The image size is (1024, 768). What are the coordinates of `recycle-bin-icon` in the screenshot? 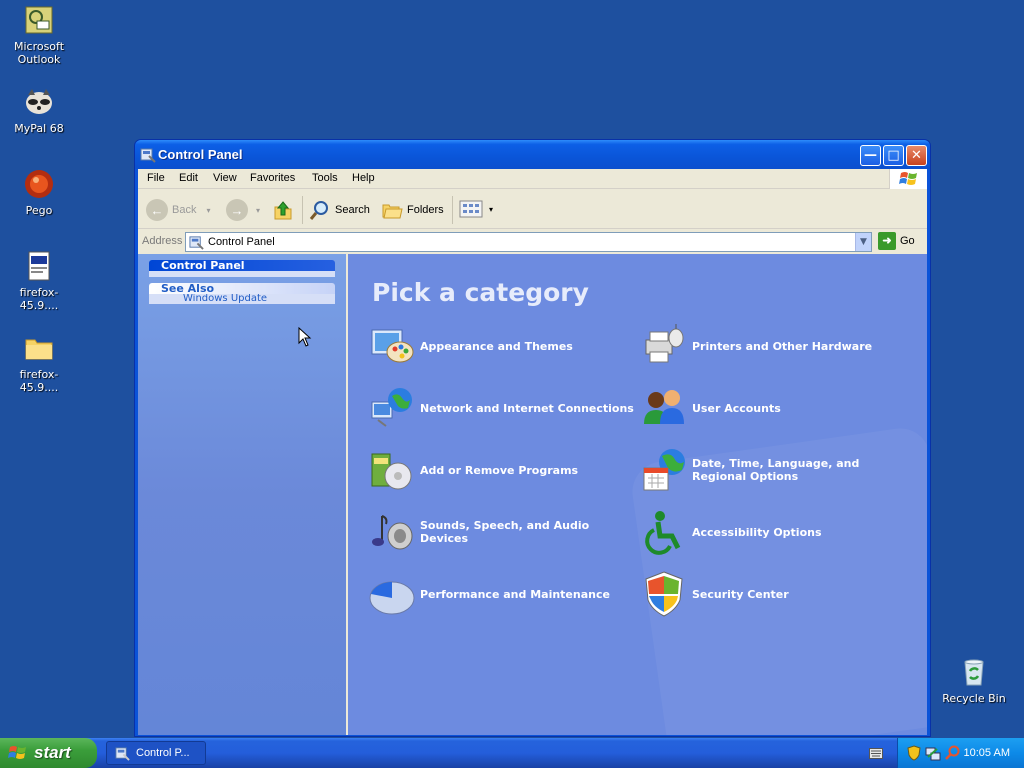 It's located at (974, 672).